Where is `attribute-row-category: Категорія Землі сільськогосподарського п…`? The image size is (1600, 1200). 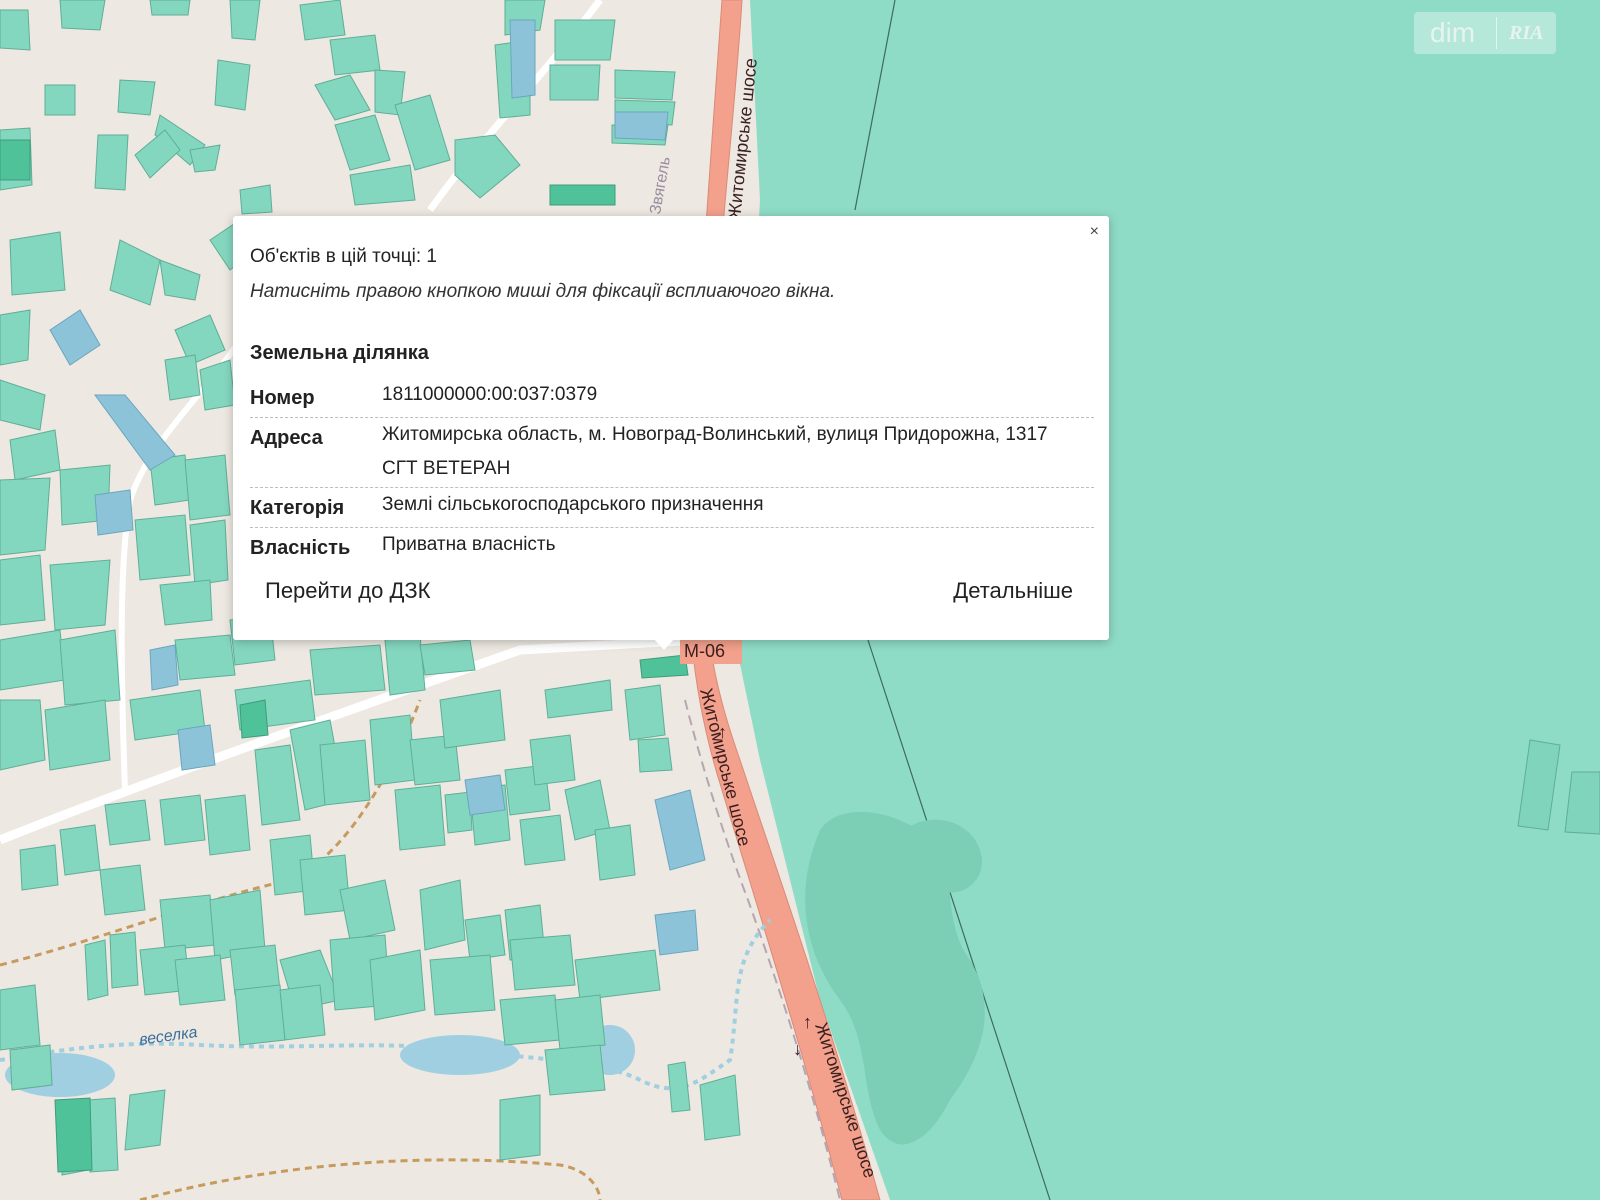
attribute-row-category: Категорія Землі сільськогосподарського п… is located at coordinates (672, 508).